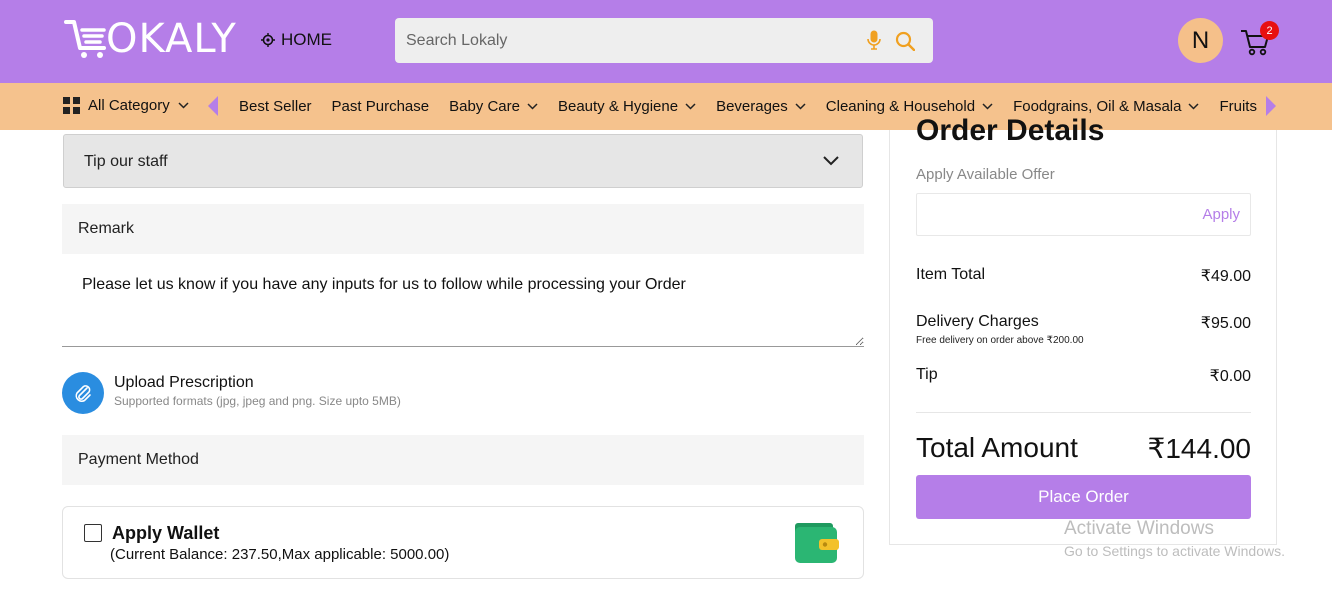 This screenshot has width=1332, height=598. I want to click on divider, so click(1083, 412).